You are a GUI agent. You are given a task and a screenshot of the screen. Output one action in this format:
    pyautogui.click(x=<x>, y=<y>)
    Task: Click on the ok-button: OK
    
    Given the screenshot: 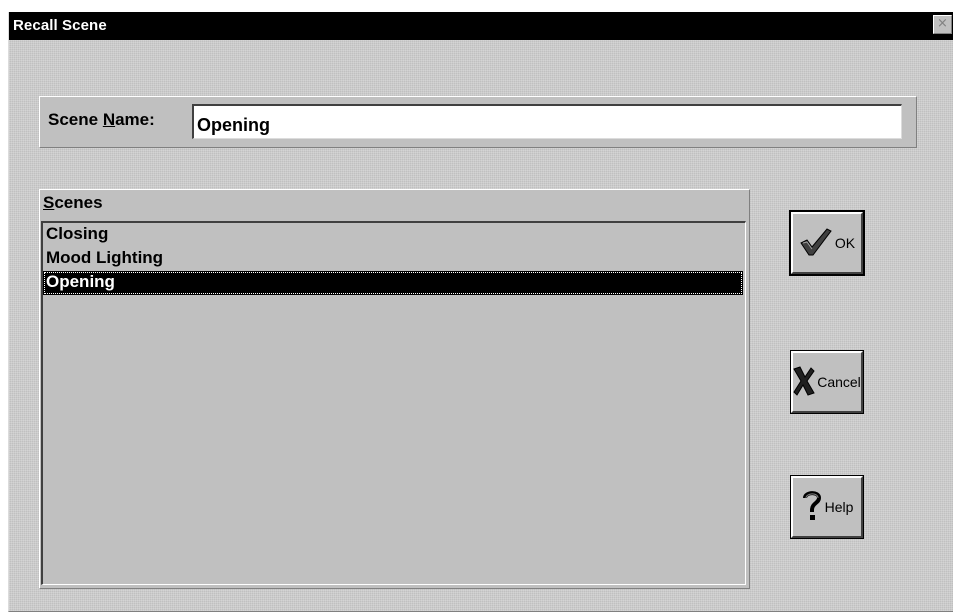 What is the action you would take?
    pyautogui.click(x=827, y=243)
    